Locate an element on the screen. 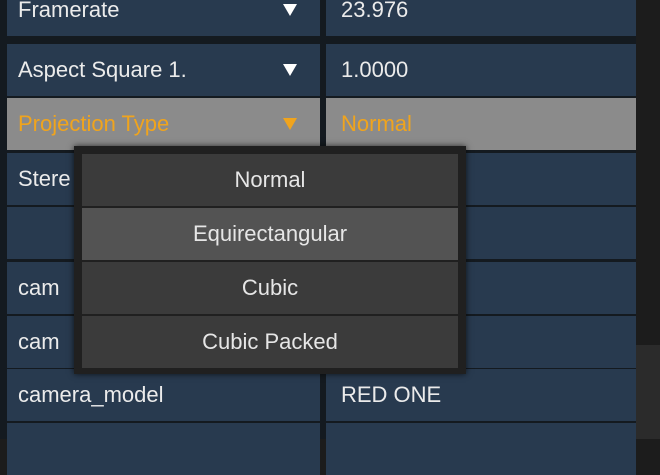 The image size is (660, 475). property-name is located at coordinates (163, 449).